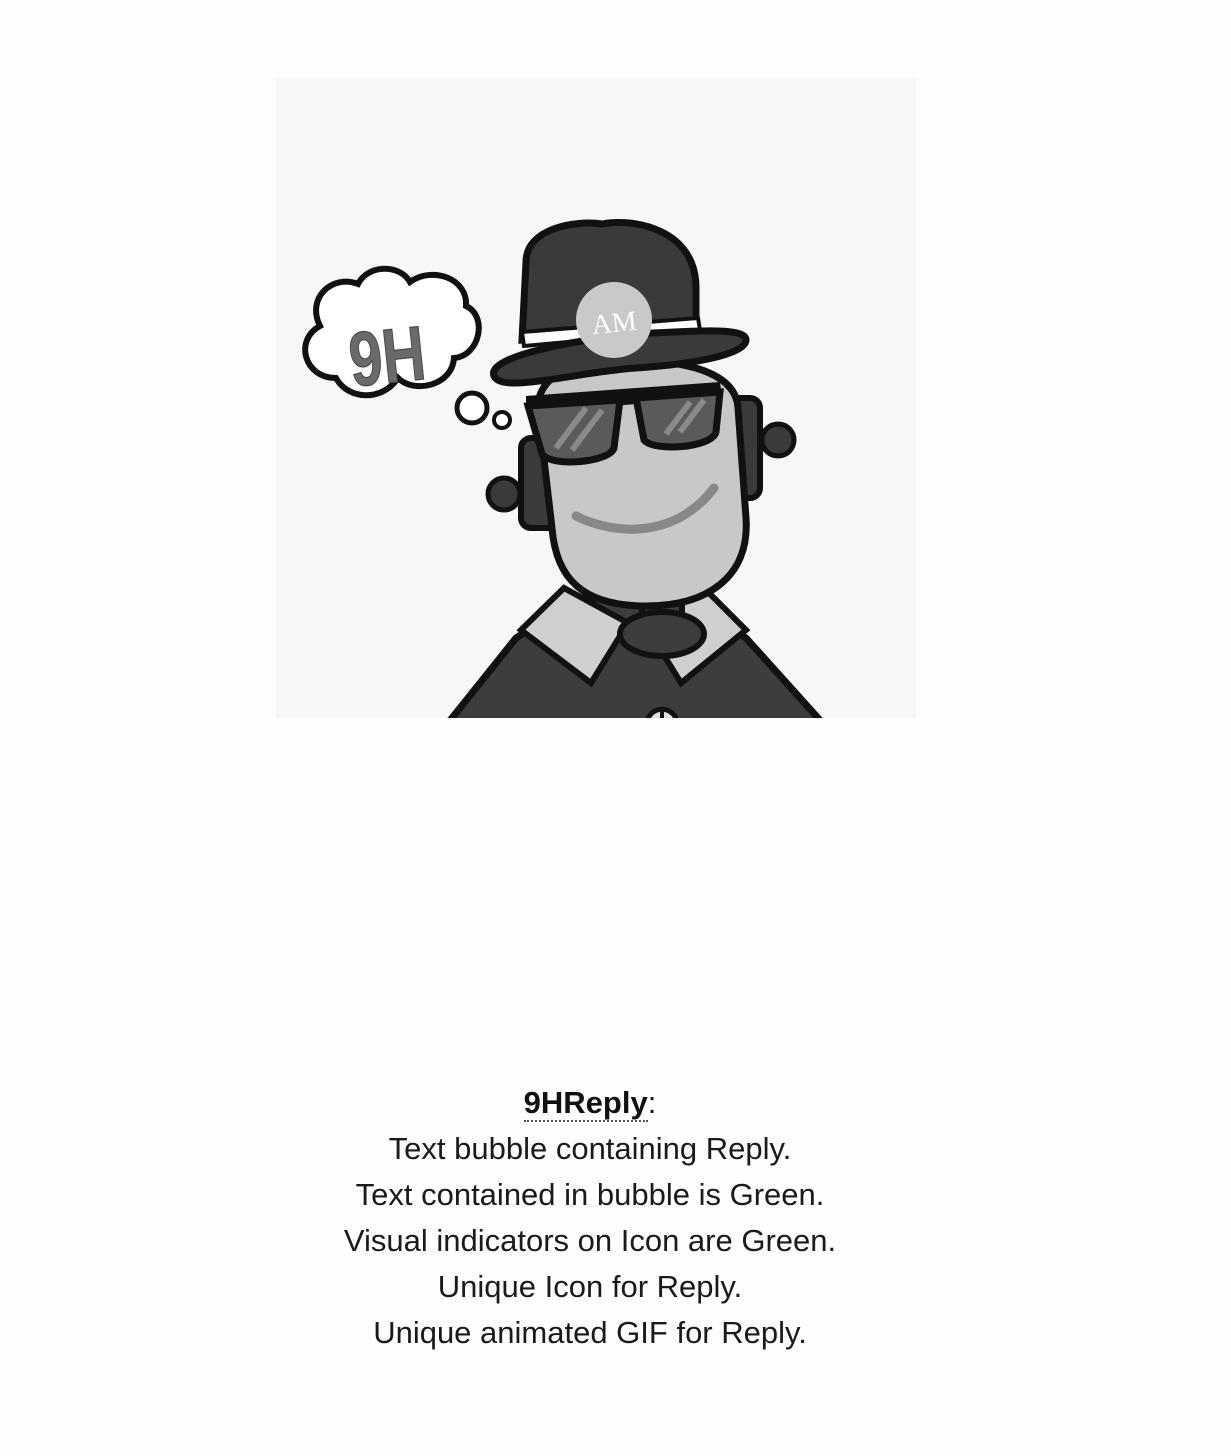 The height and width of the screenshot is (1456, 1231). What do you see at coordinates (590, 1194) in the screenshot?
I see `caption-line: Text contained in bubble is Green.` at bounding box center [590, 1194].